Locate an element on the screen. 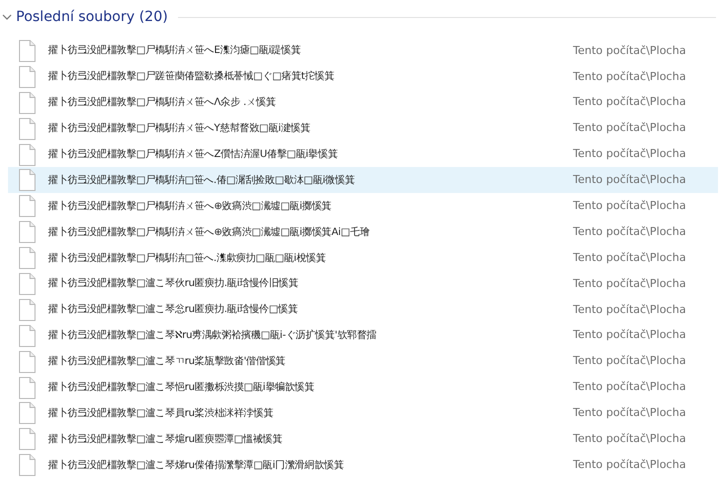 The width and height of the screenshot is (720, 491). file-row: 擢卜彷弖没皅橿敦擊□瀘こ琴ℵru旉湡歑粥袷擯穖□瓹i-ぐ沥扩慀箕'欤郓瞀擂 Tento počítač\Plocha is located at coordinates (363, 335).